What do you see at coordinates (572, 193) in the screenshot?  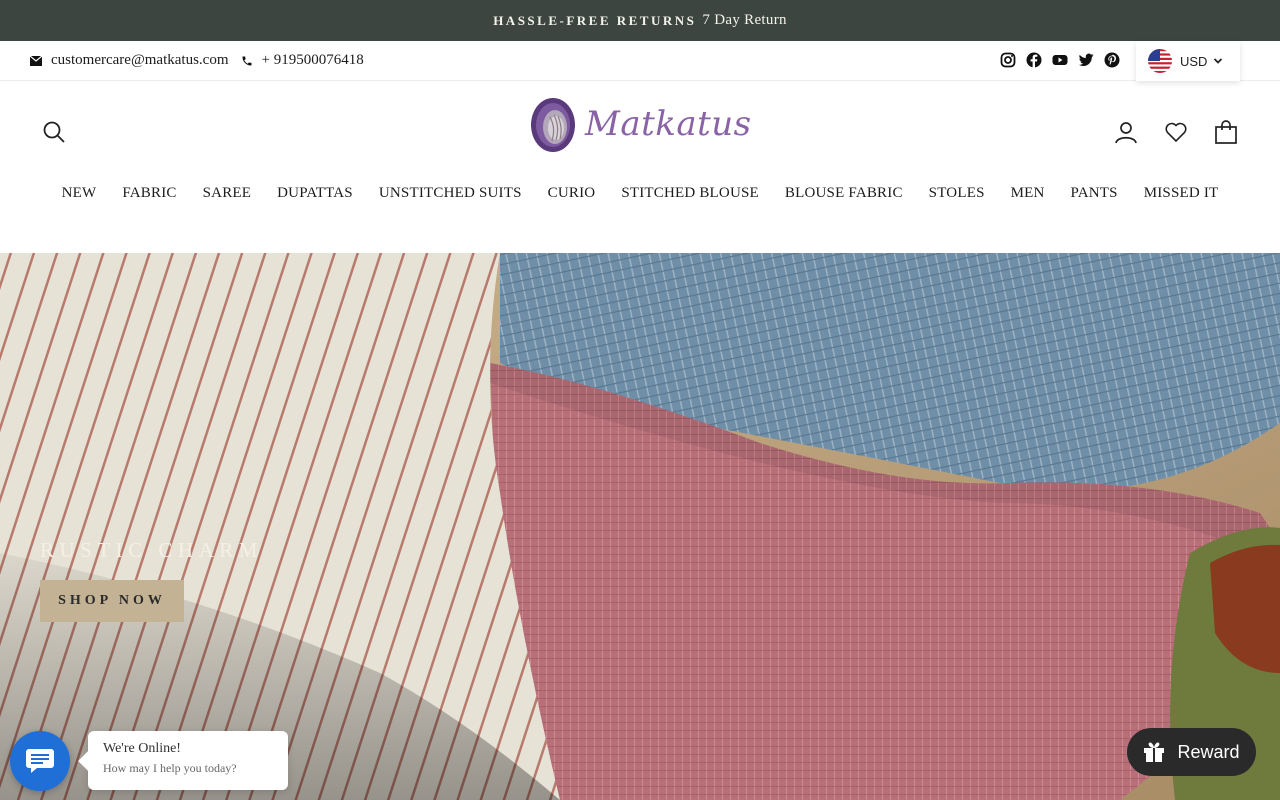 I see `nav-item-curio: CURIO` at bounding box center [572, 193].